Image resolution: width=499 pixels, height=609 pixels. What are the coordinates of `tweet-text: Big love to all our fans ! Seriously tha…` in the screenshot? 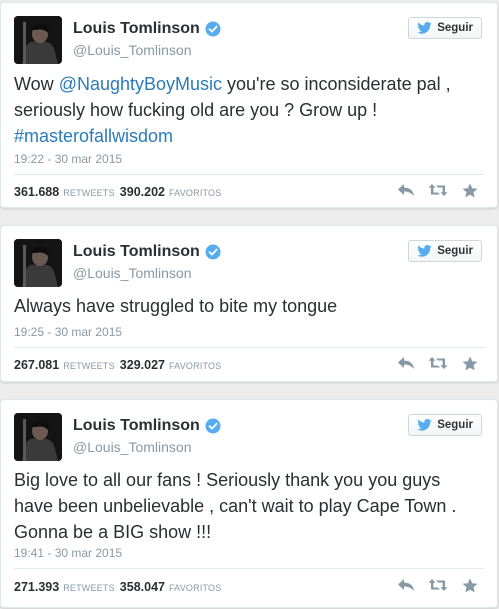 It's located at (235, 506).